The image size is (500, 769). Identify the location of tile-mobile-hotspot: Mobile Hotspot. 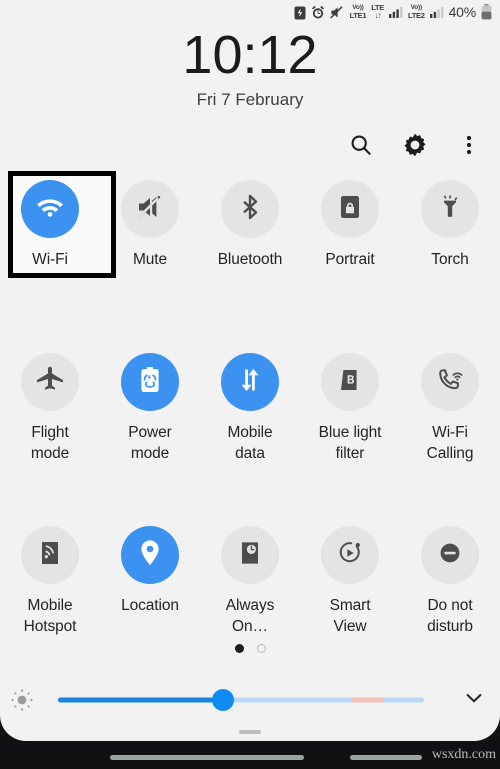
(50, 602).